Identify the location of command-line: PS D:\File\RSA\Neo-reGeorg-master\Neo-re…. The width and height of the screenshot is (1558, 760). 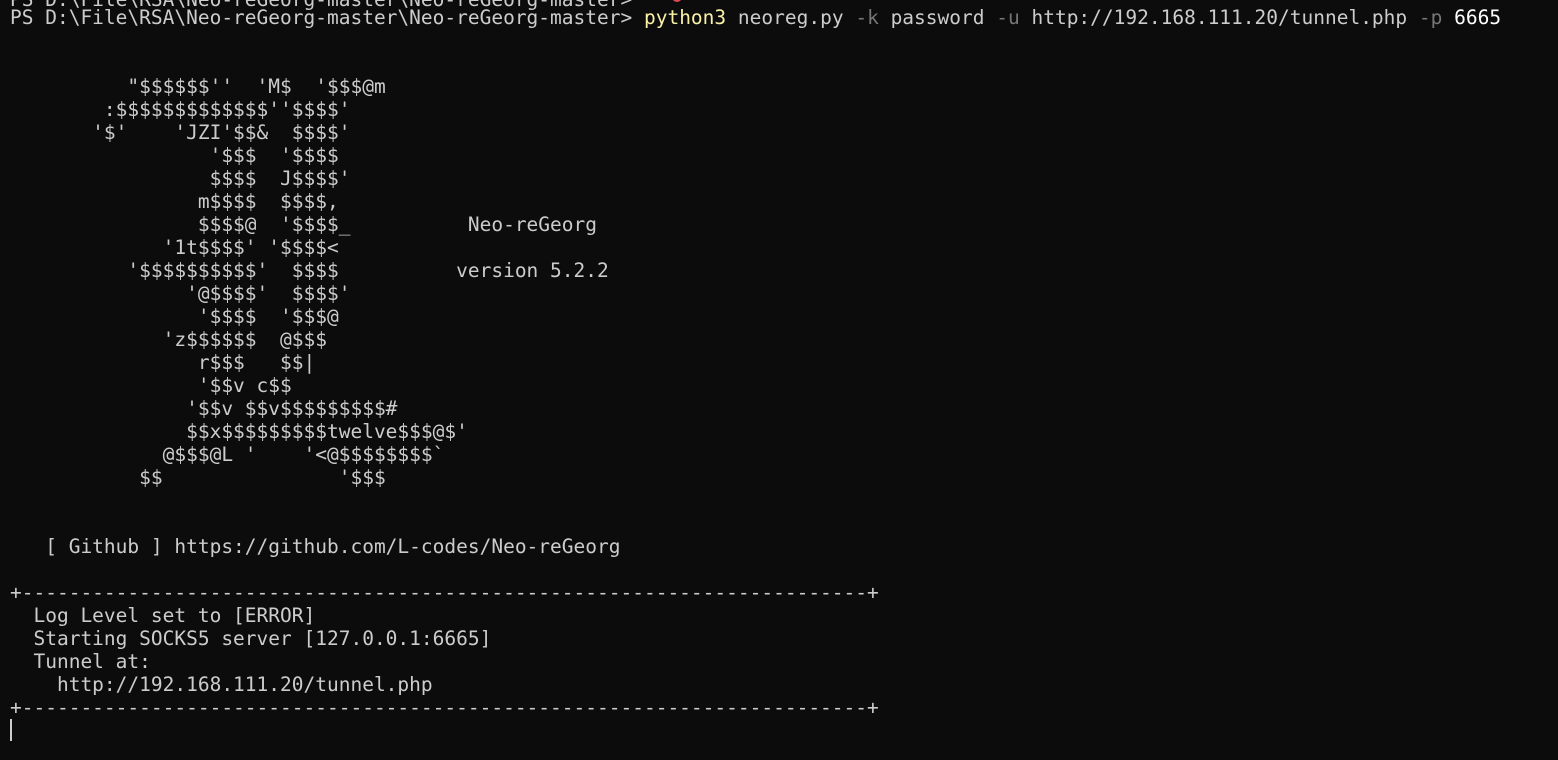
(755, 17).